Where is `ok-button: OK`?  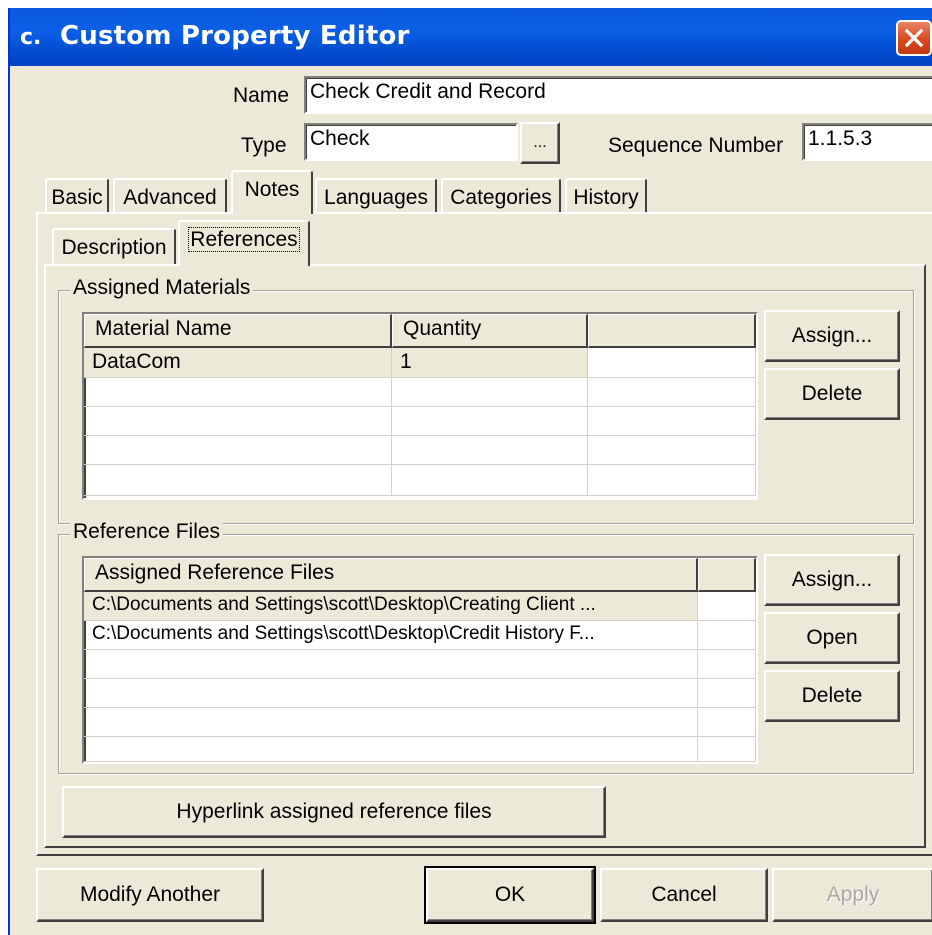
ok-button: OK is located at coordinates (510, 895).